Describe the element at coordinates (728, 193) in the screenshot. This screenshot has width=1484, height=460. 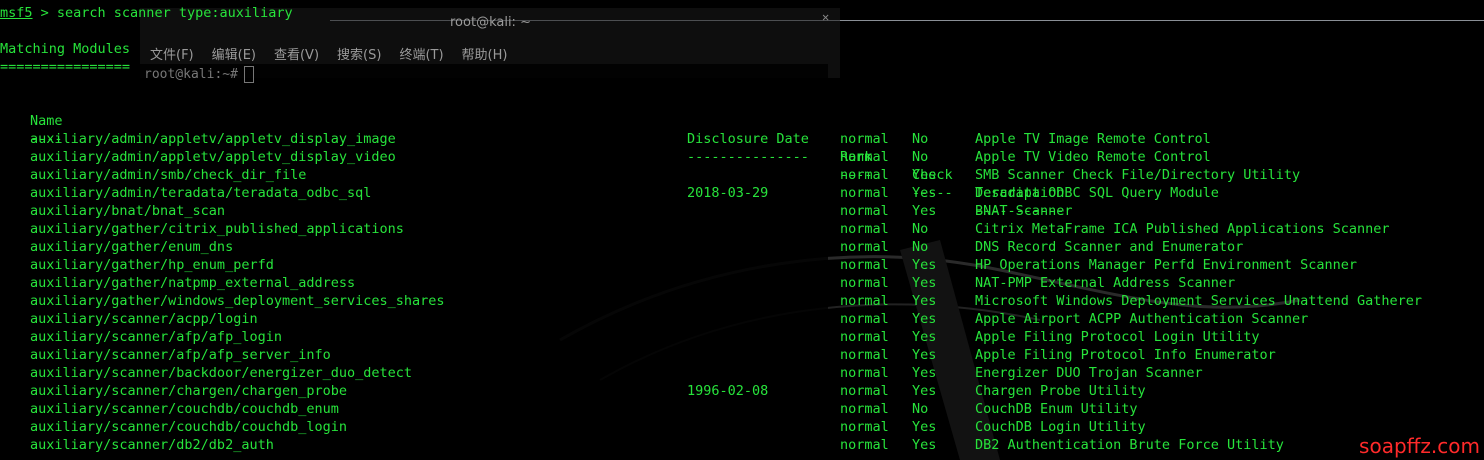
I see `disclosure-date: 2018-03-29` at that location.